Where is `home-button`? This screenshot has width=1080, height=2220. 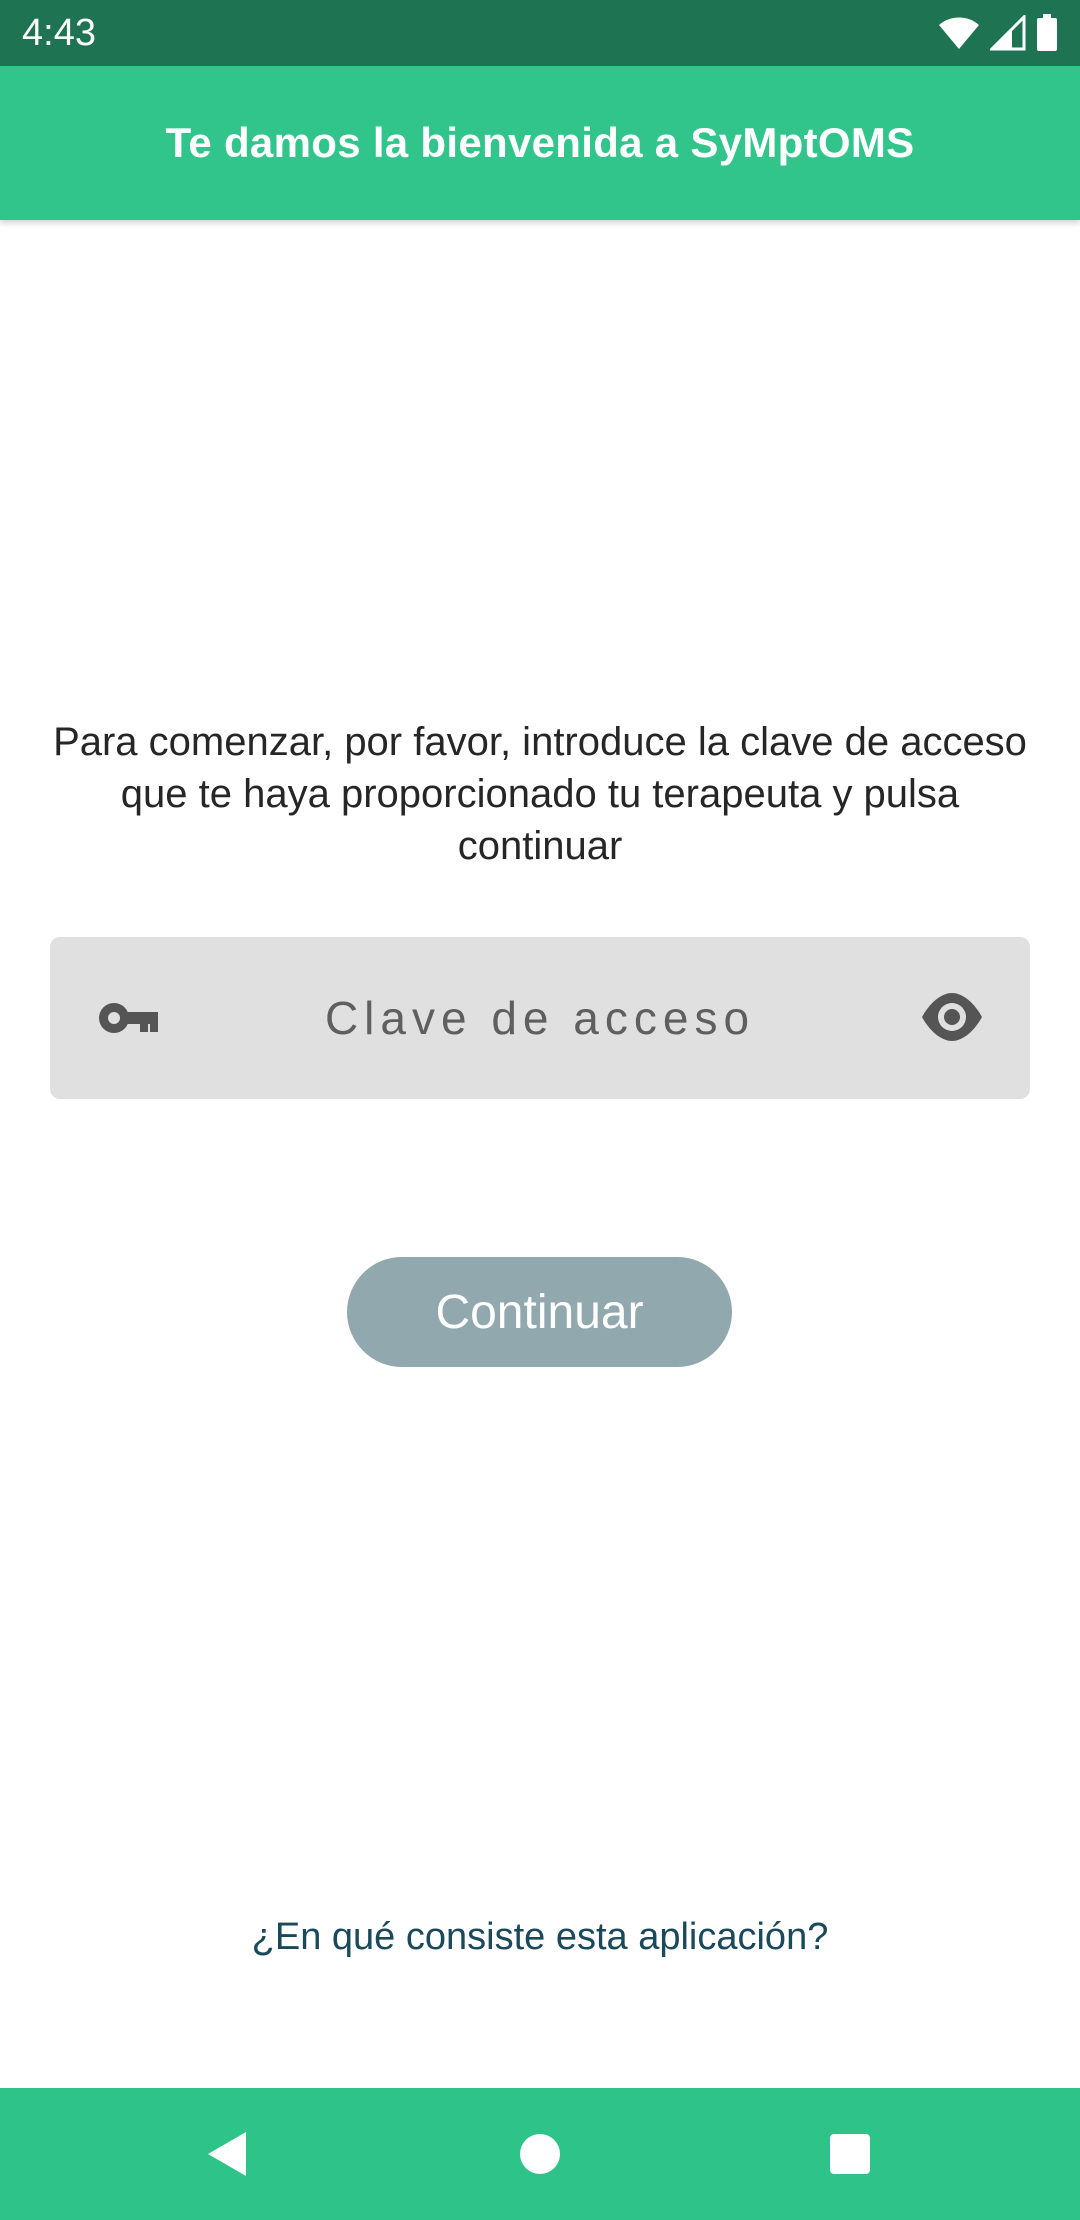
home-button is located at coordinates (540, 2154).